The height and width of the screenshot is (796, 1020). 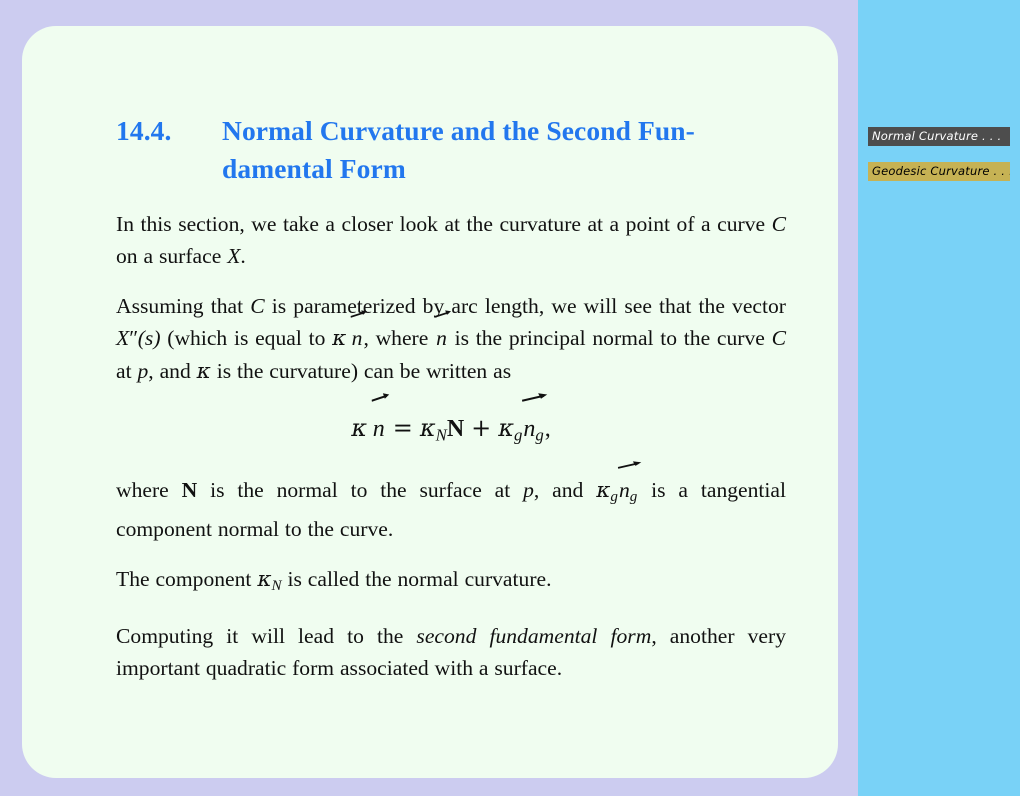 I want to click on equals-sign: =, so click(x=402, y=428).